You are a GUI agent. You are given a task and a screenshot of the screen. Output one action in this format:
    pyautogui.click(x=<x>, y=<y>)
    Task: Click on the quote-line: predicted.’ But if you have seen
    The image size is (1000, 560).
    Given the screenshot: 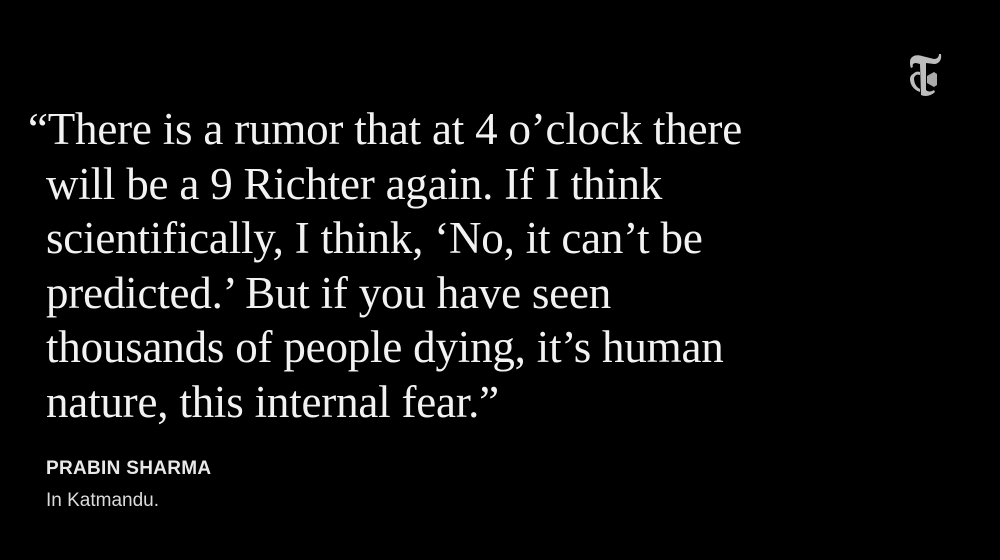 What is the action you would take?
    pyautogui.click(x=329, y=292)
    